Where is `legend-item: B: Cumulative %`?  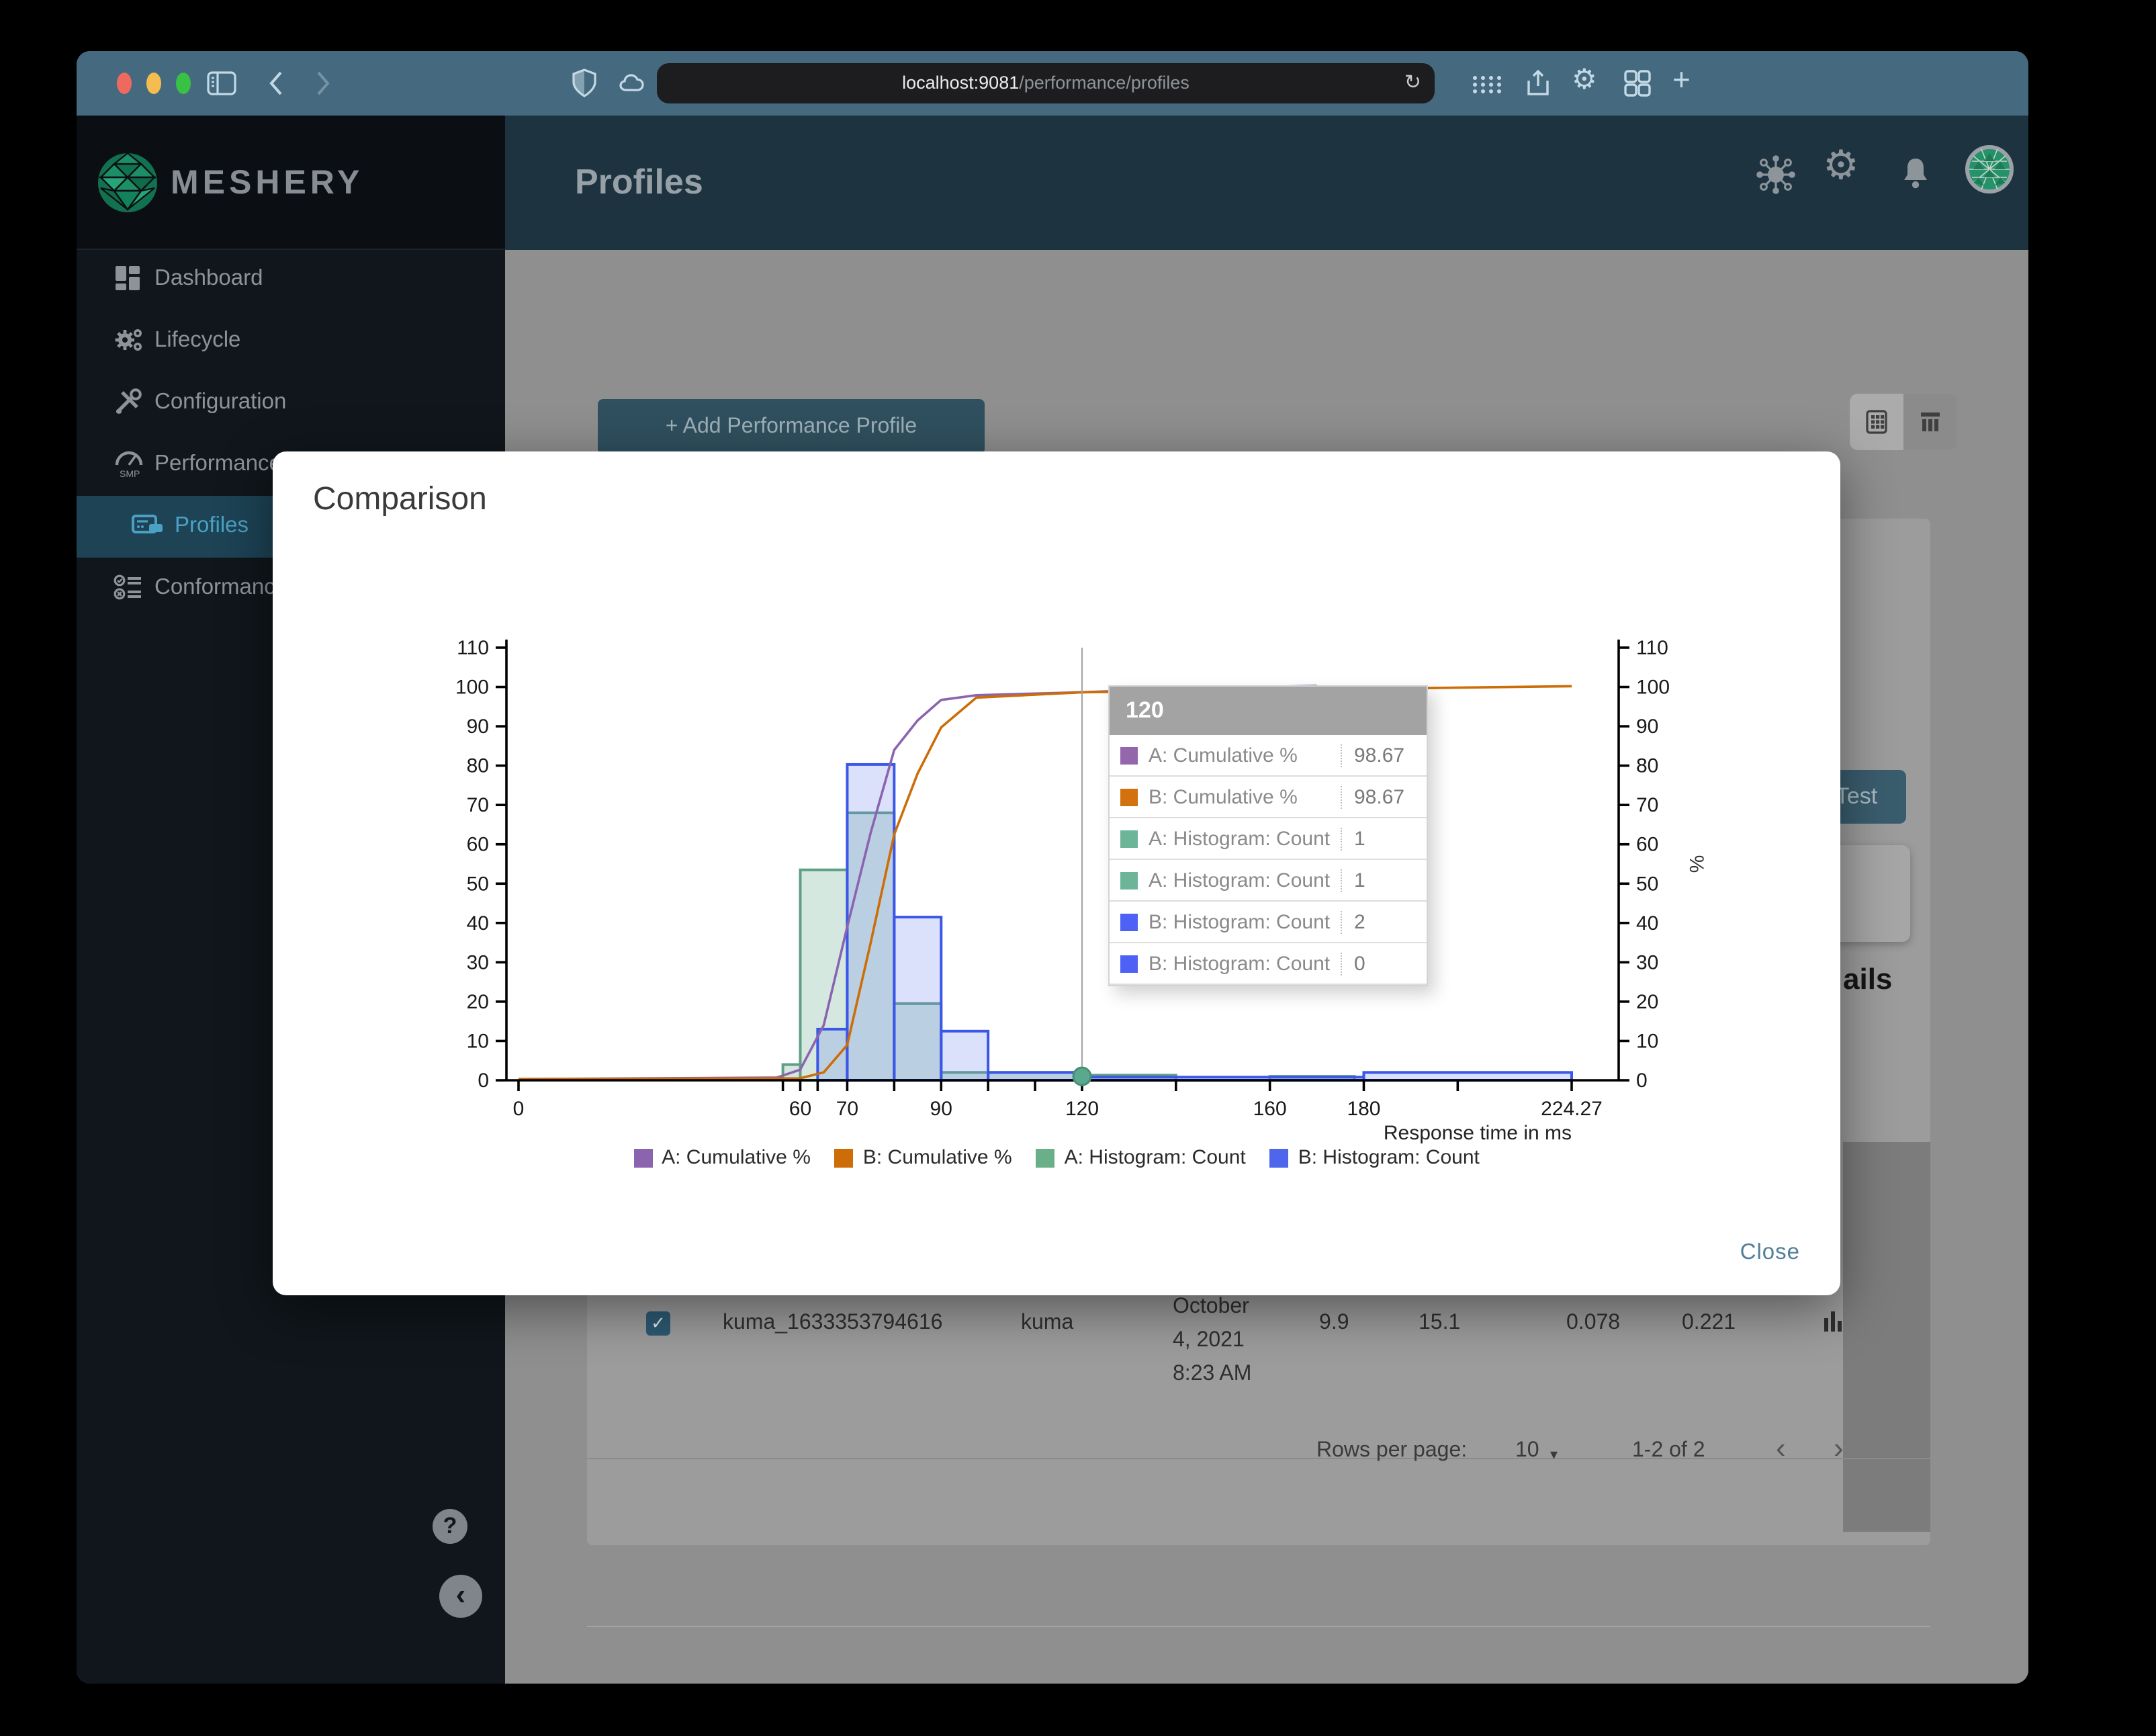 legend-item: B: Cumulative % is located at coordinates (923, 1157).